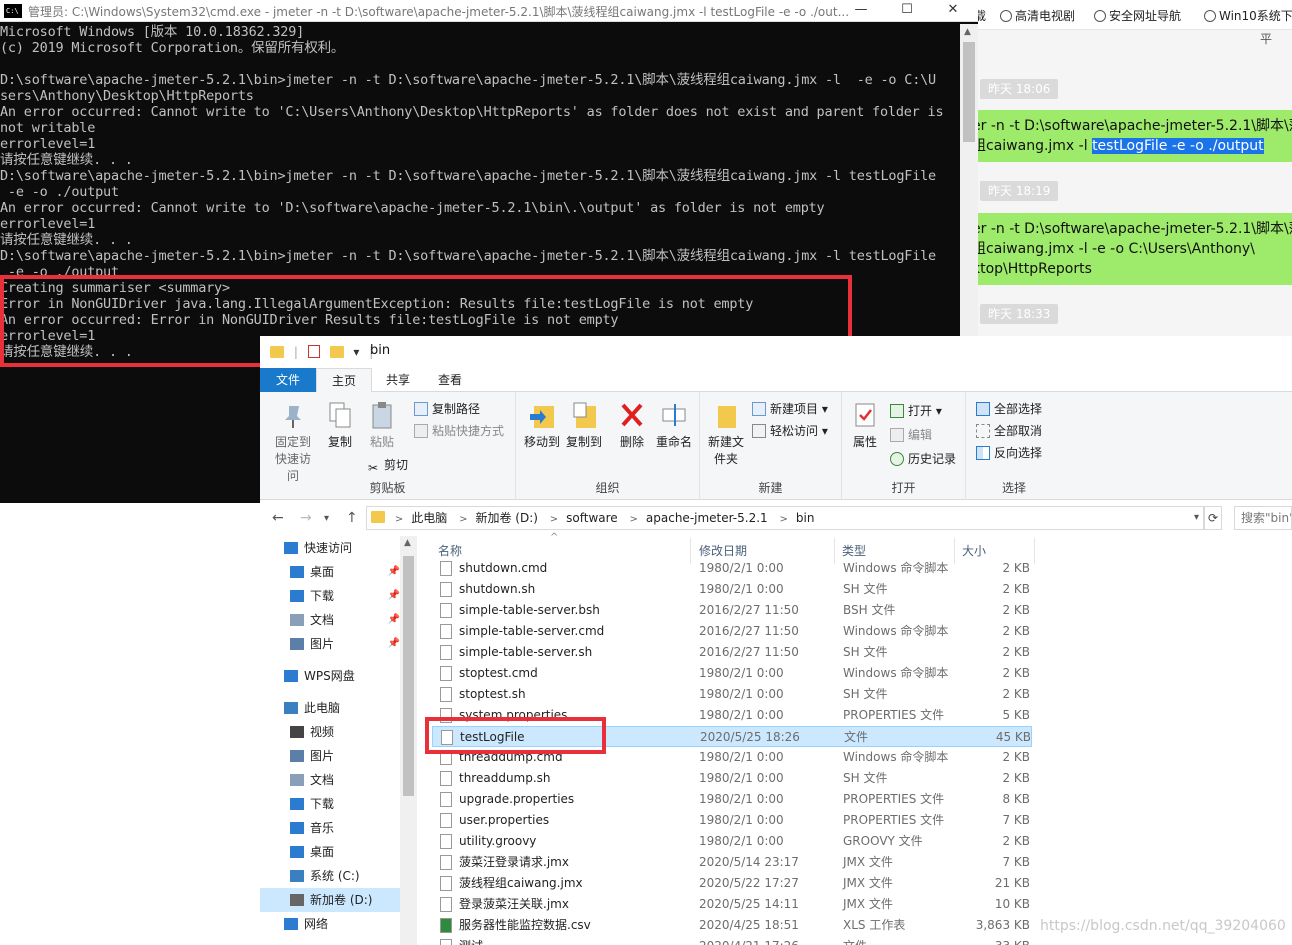 This screenshot has width=1292, height=945. What do you see at coordinates (352, 518) in the screenshot?
I see `up-icon: ↑` at bounding box center [352, 518].